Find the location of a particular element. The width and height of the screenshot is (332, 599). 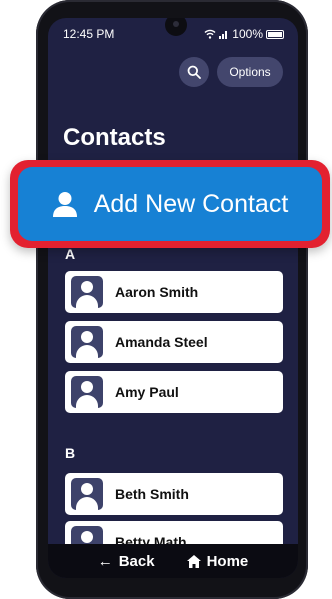

status-bar: 12:45 PM 100% is located at coordinates (173, 33).